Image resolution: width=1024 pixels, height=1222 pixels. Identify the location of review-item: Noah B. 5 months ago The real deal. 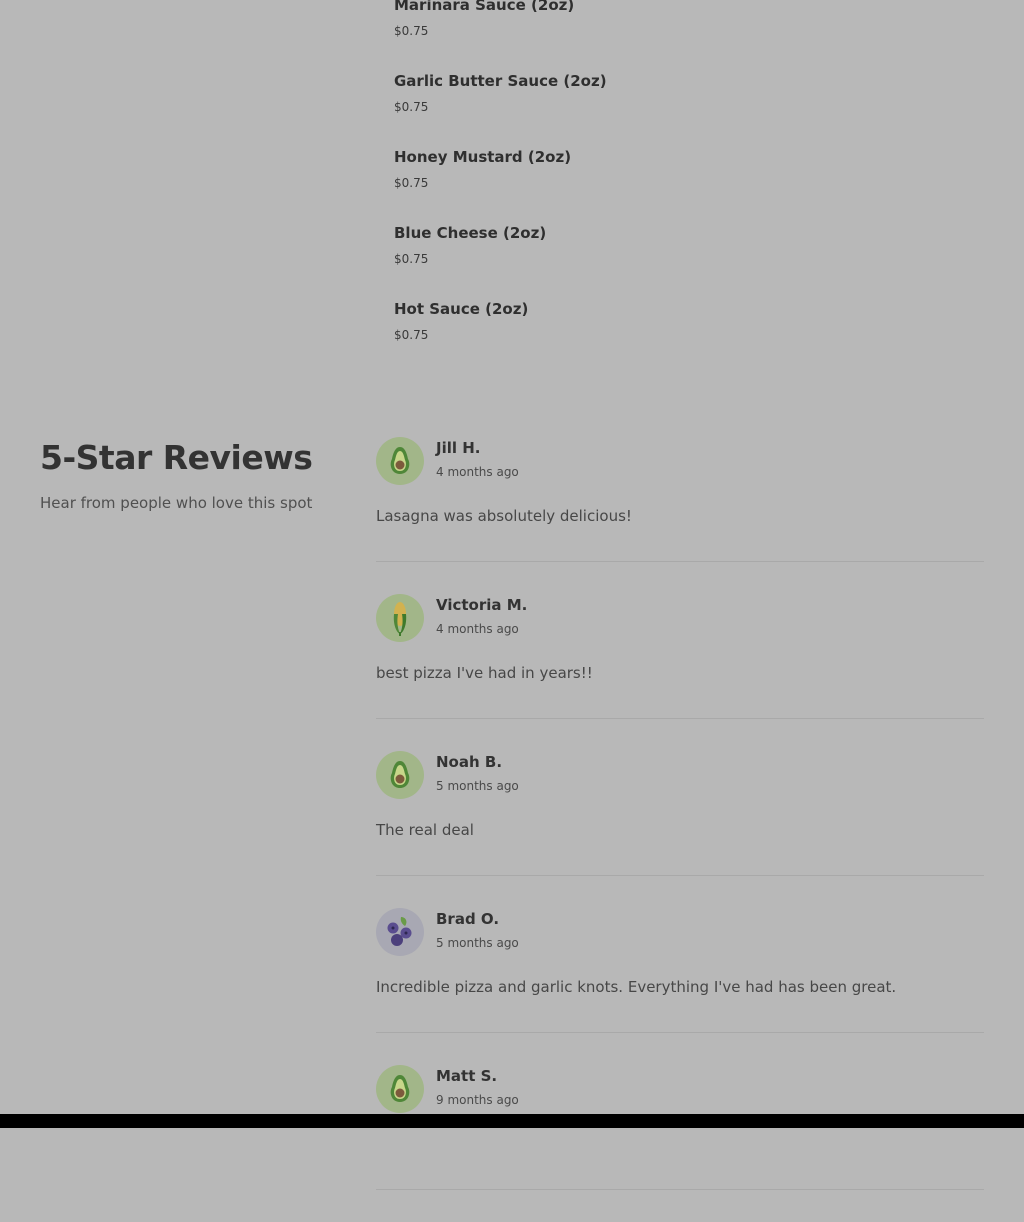
(680, 829).